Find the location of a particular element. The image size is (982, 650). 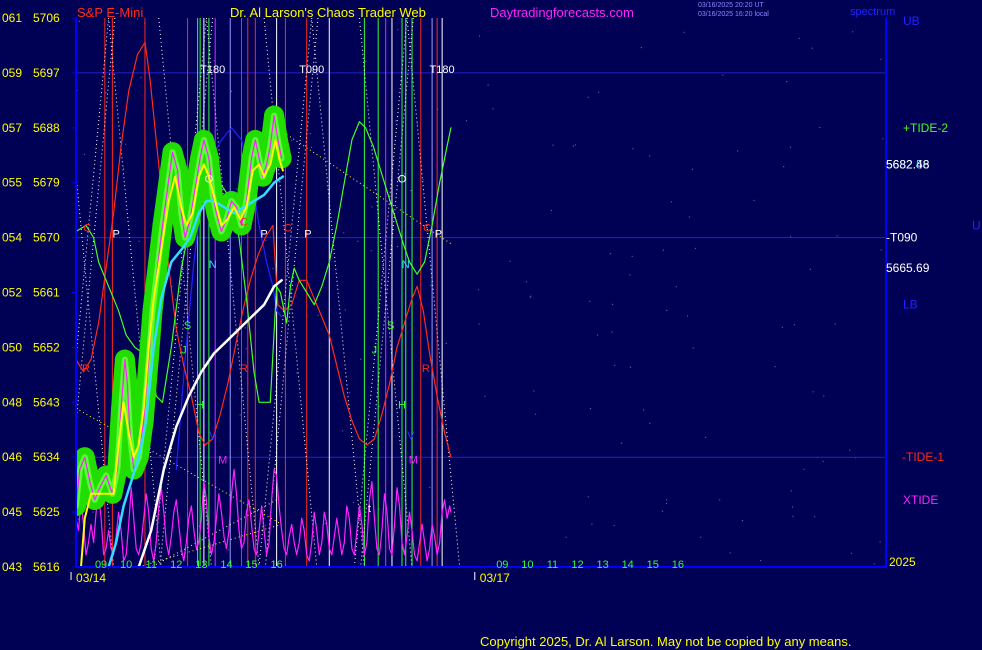

y-tick-price: 5688 is located at coordinates (46, 128).